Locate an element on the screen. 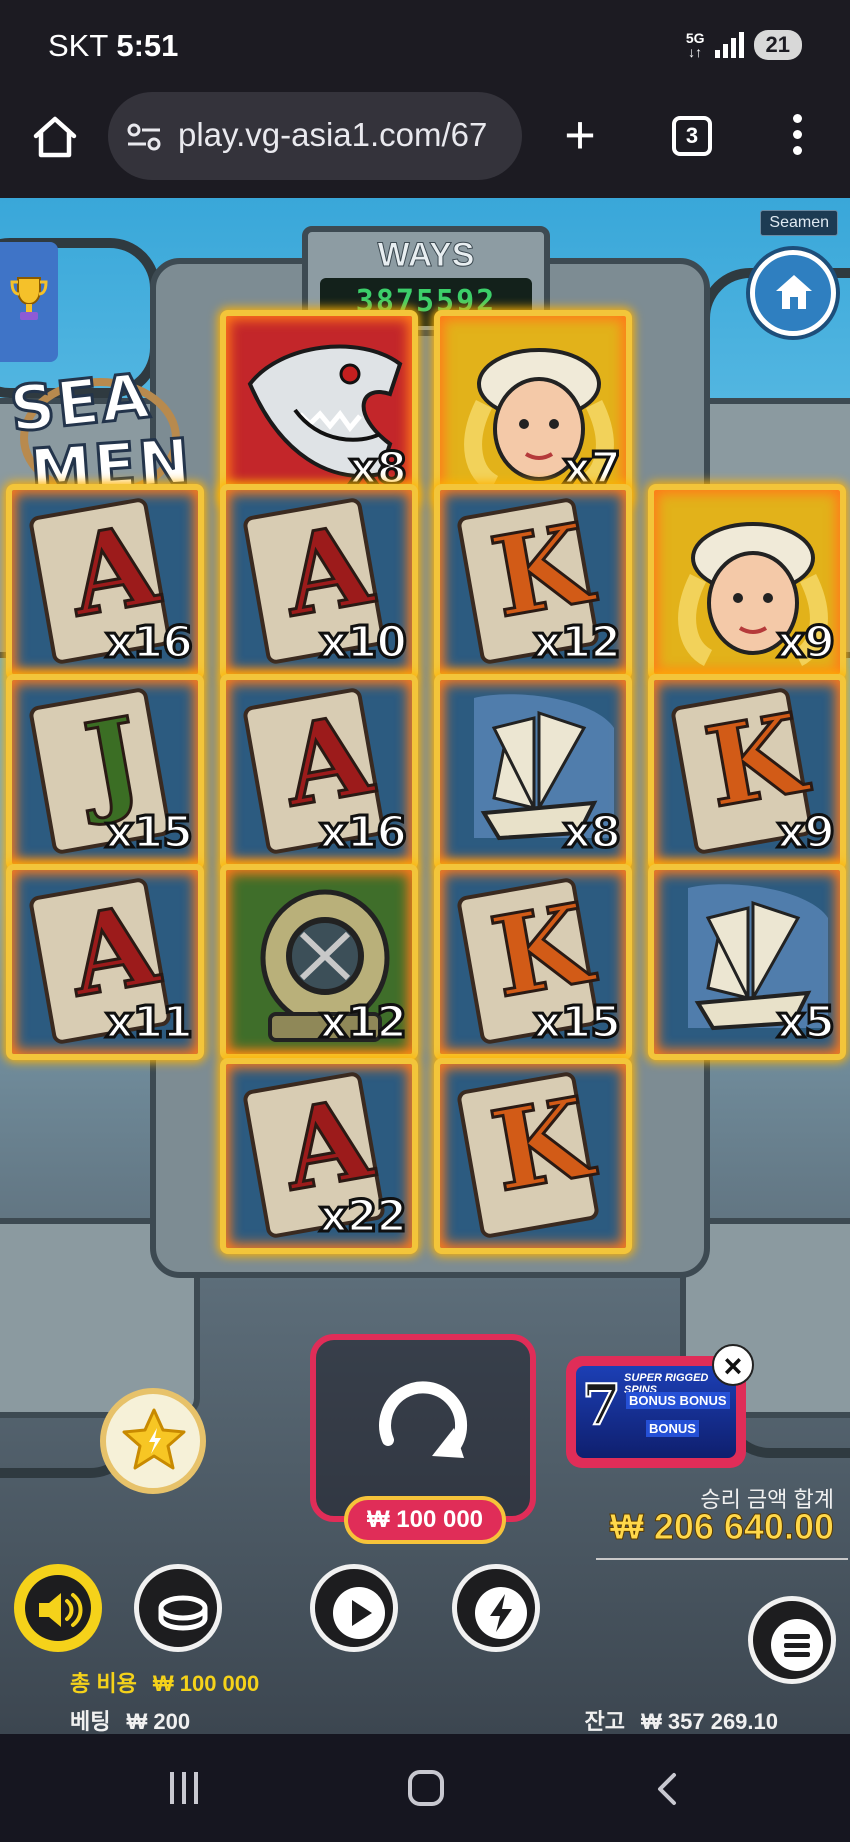  system-icons: 5G ↓↑ 21 is located at coordinates (744, 45).